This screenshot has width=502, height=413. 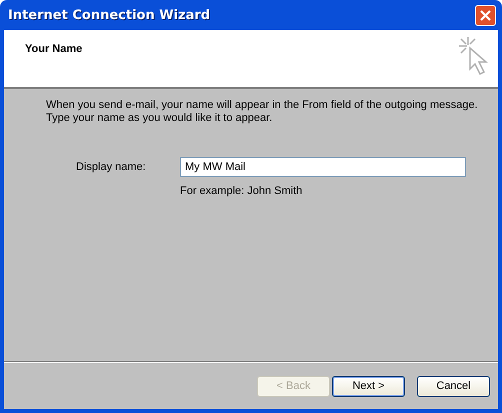 I want to click on close-button, so click(x=485, y=15).